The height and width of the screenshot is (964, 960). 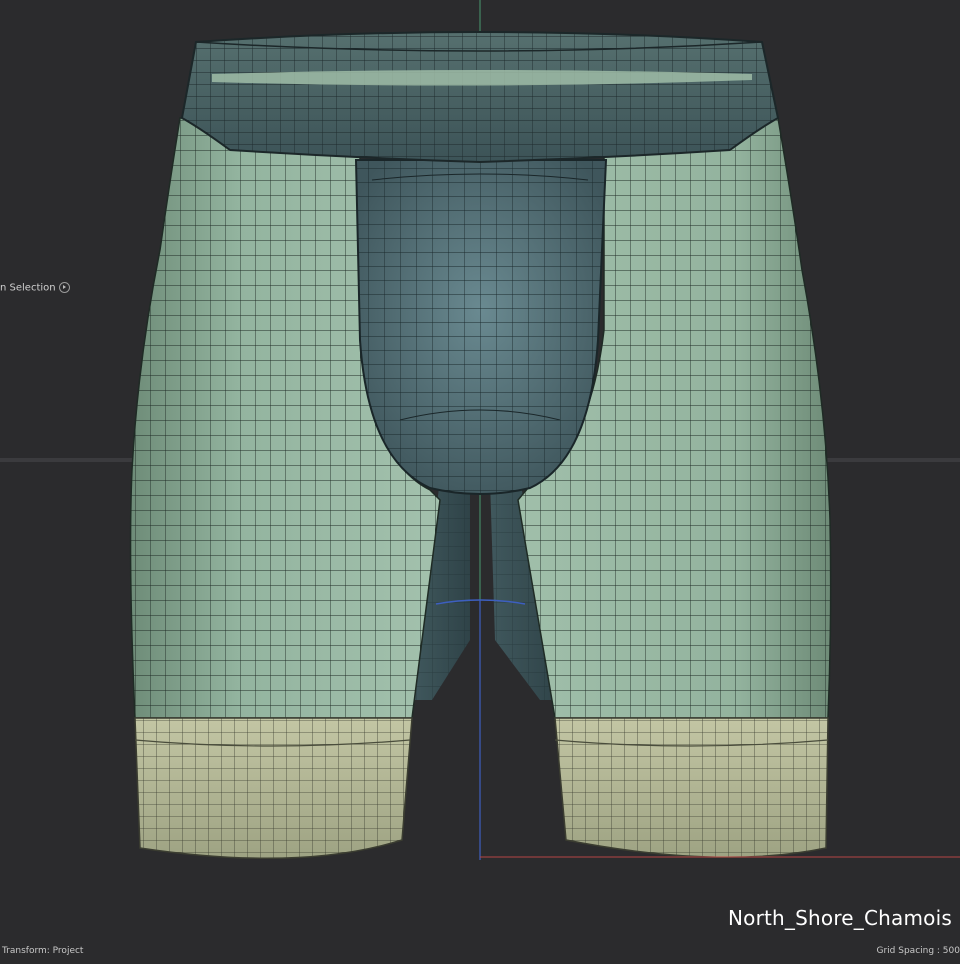 I want to click on chamois-pad, so click(x=481, y=327).